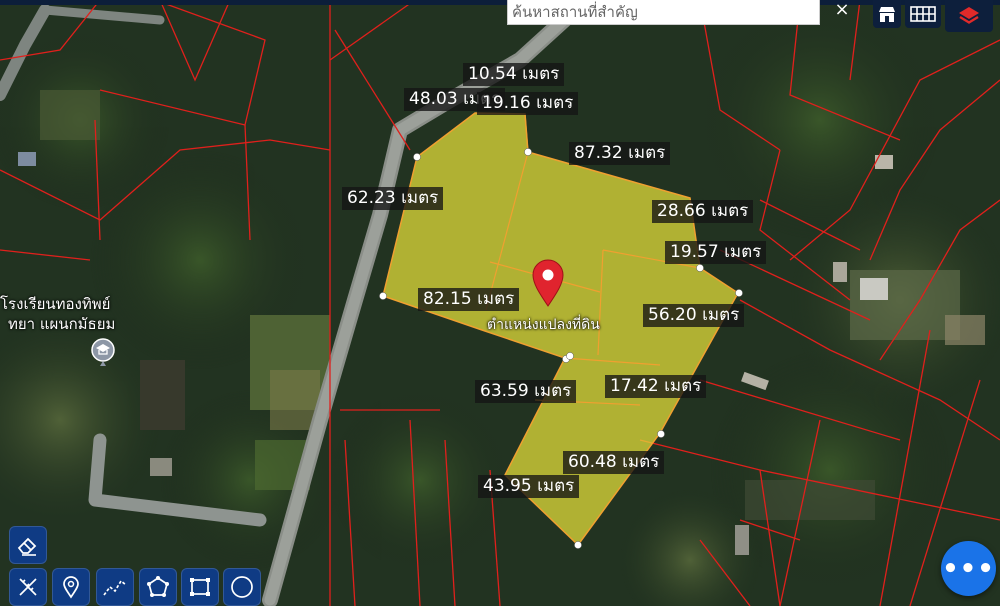 The image size is (1000, 606). I want to click on rectangle-button, so click(200, 587).